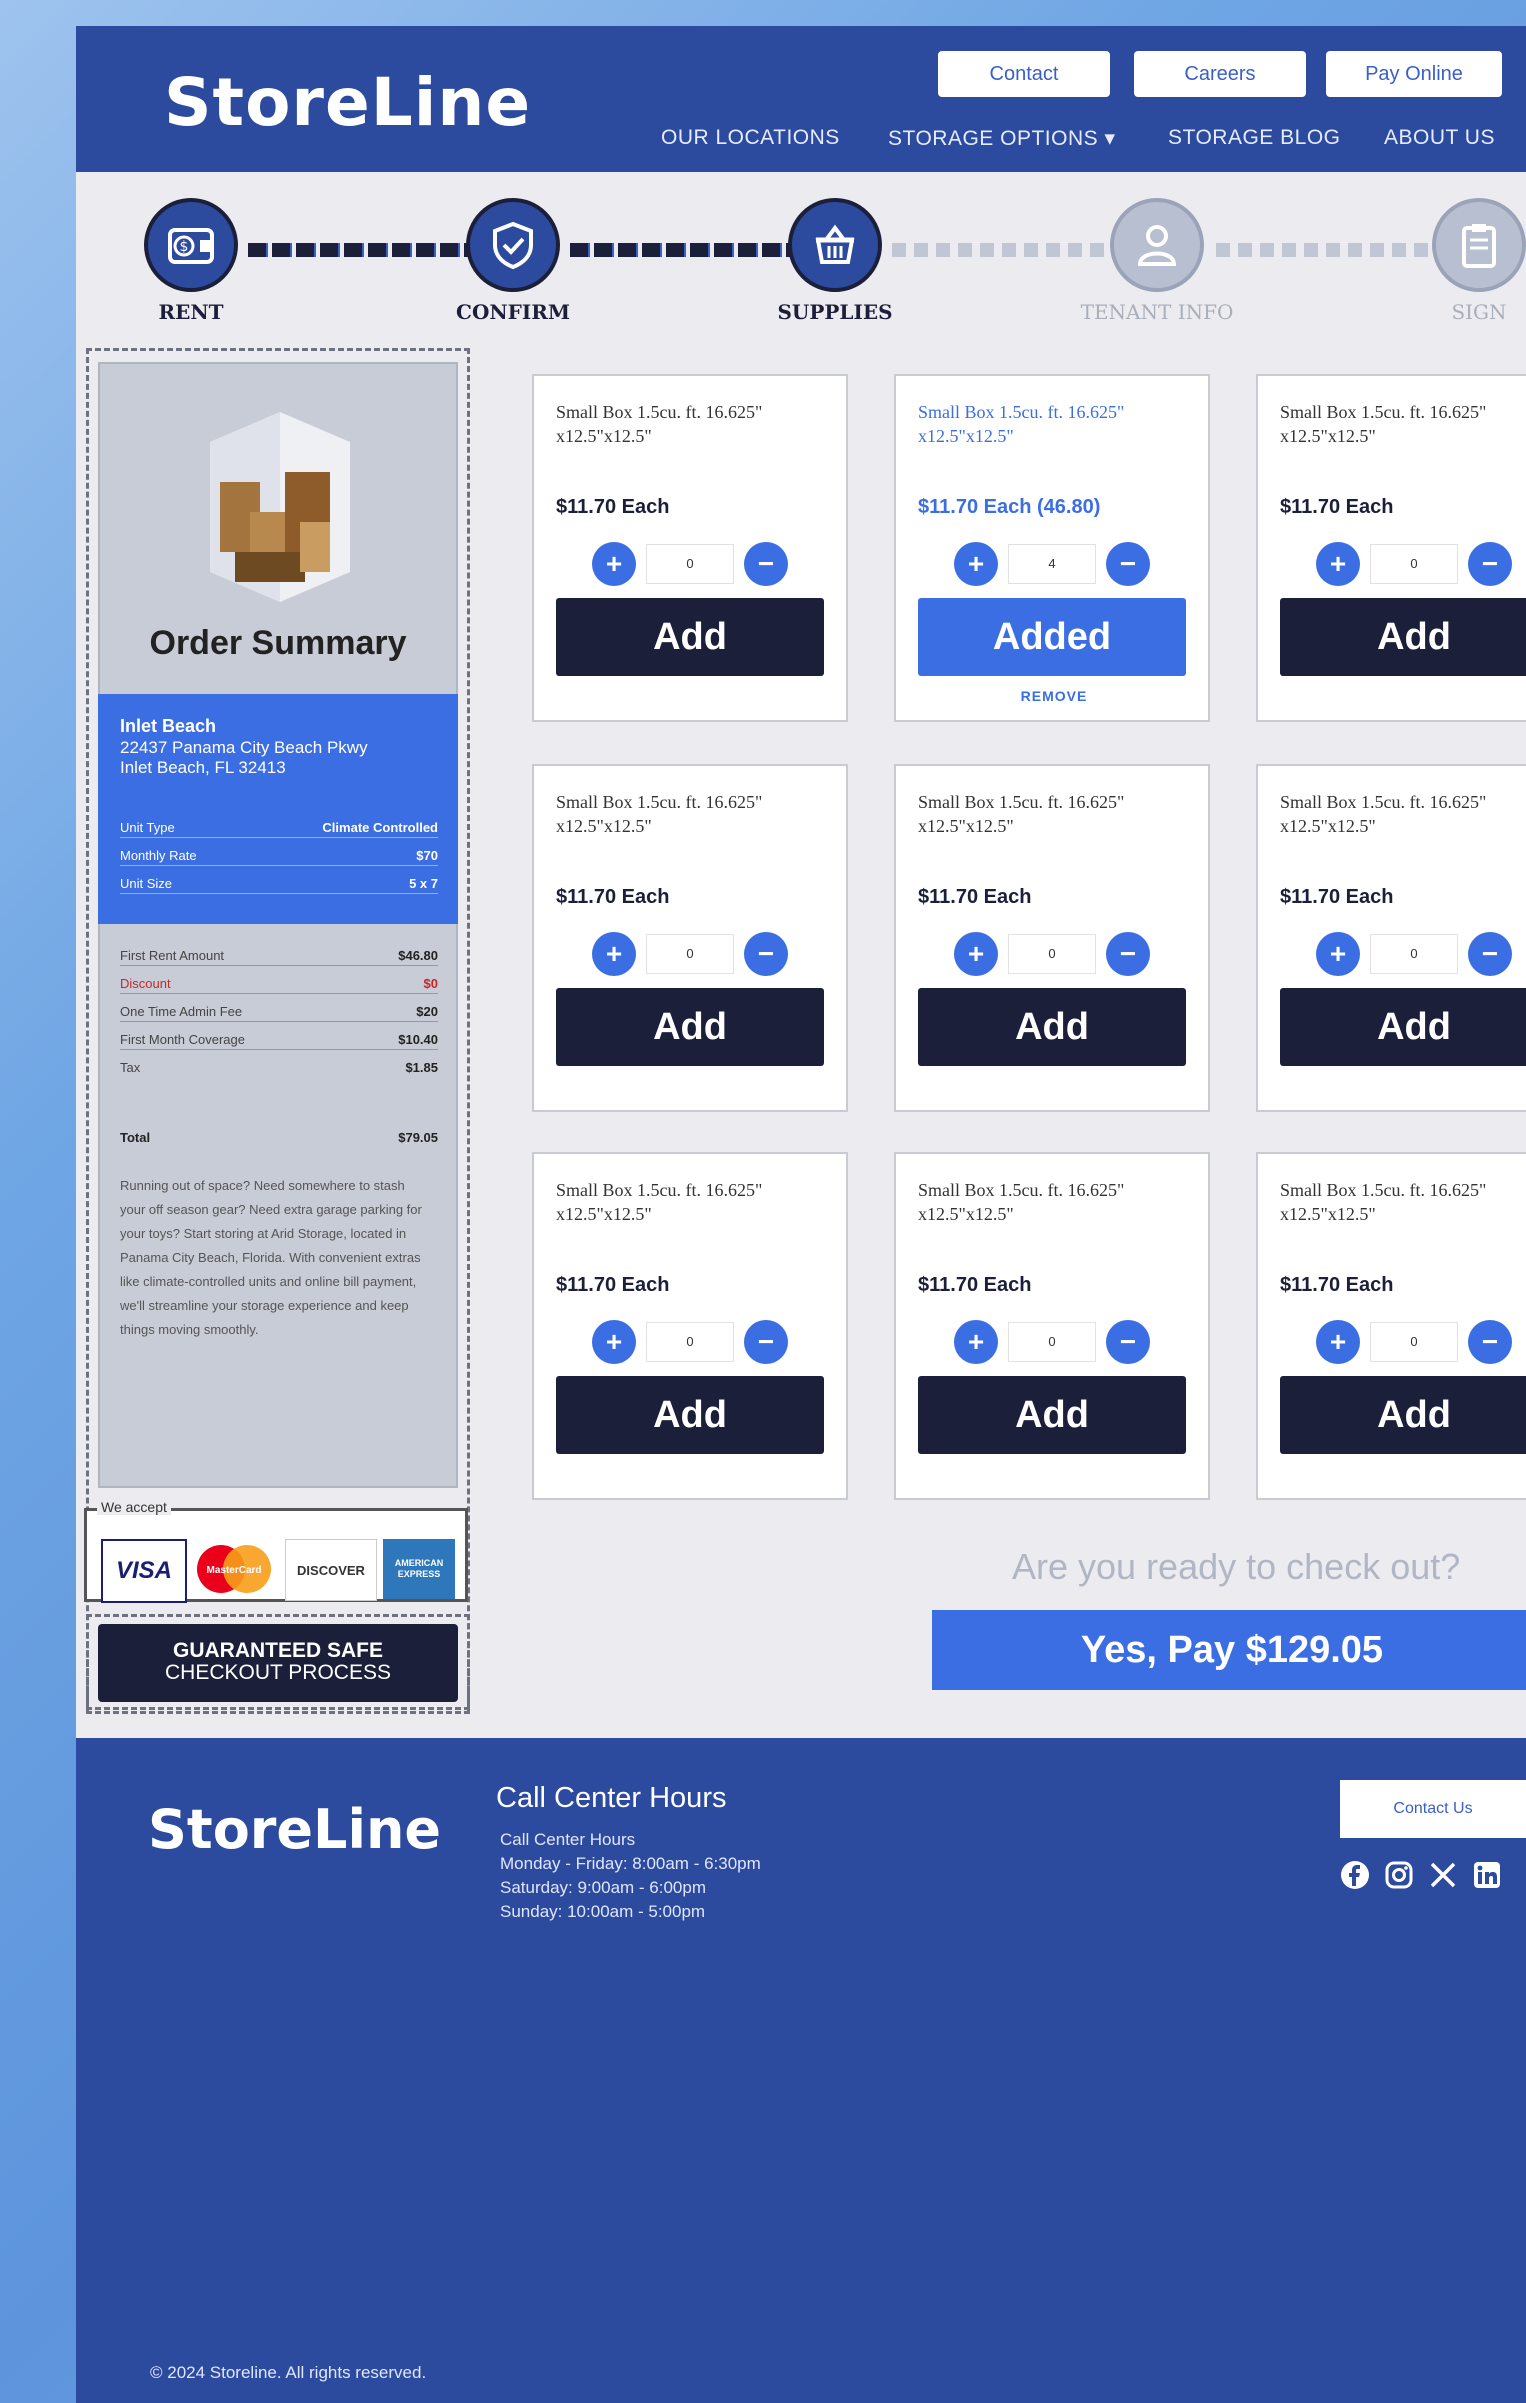 The height and width of the screenshot is (2403, 1526). Describe the element at coordinates (421, 1067) in the screenshot. I see `fee-value: $1.85` at that location.